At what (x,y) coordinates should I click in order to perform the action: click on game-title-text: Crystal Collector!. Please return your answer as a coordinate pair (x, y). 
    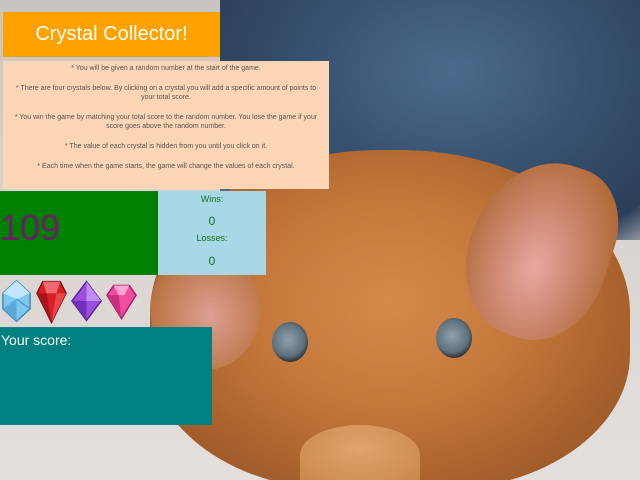
    Looking at the image, I should click on (111, 34).